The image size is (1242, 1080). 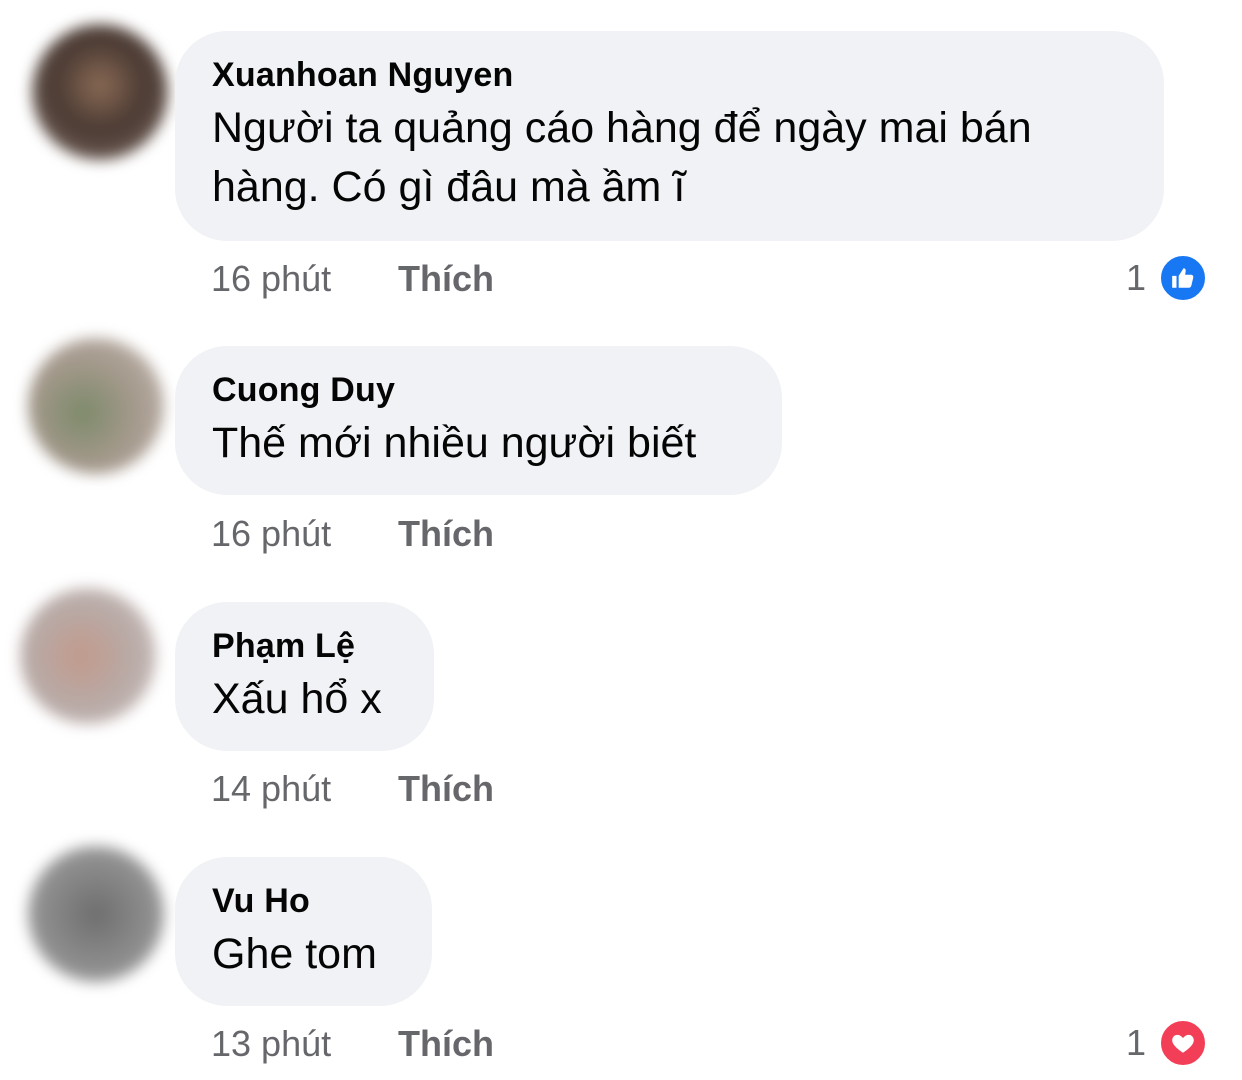 I want to click on avatar, so click(x=96, y=914).